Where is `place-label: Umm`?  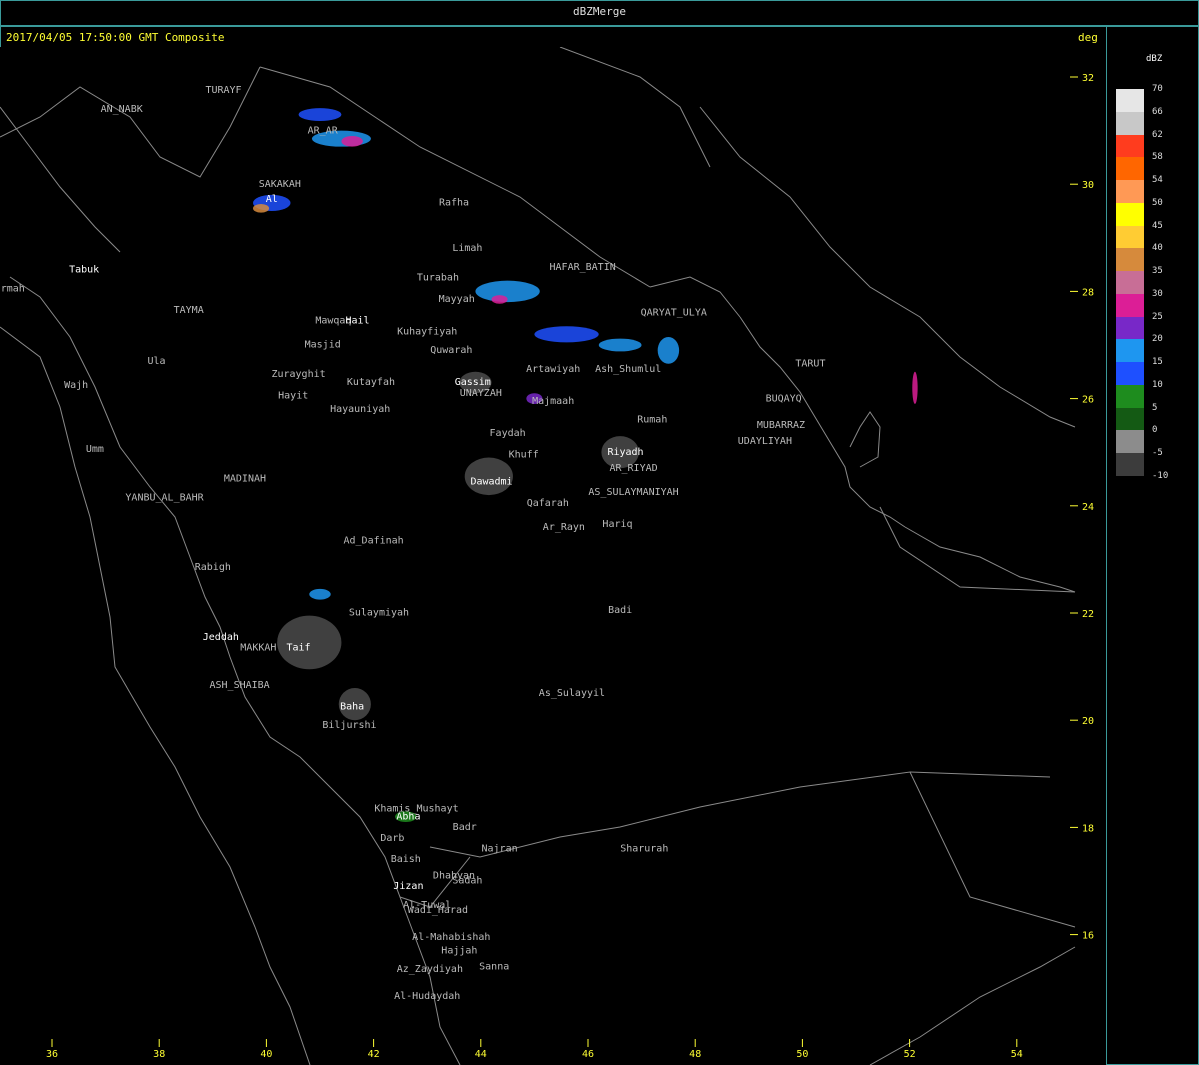 place-label: Umm is located at coordinates (95, 449).